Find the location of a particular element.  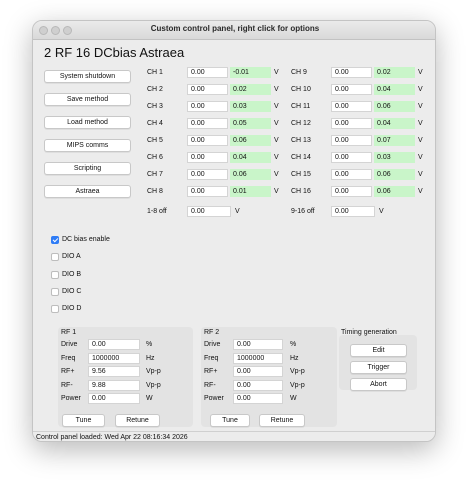

rf2-rf-unit: Vp-p is located at coordinates (297, 372).